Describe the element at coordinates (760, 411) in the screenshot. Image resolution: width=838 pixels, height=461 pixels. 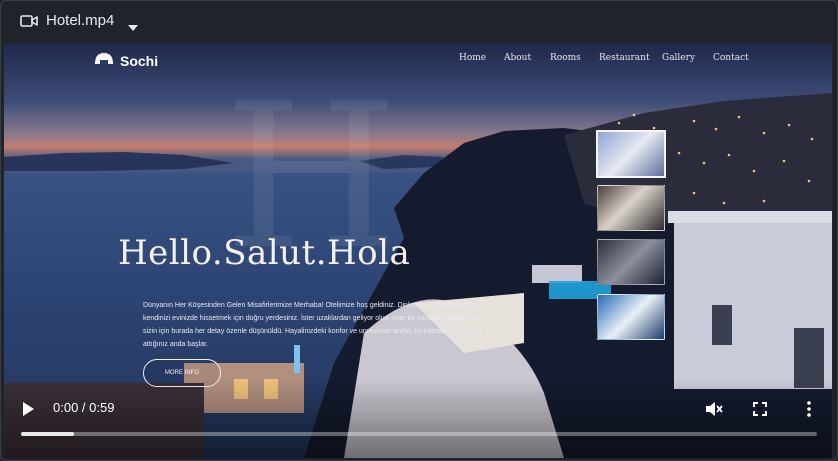
I see `fullscreen-icon` at that location.